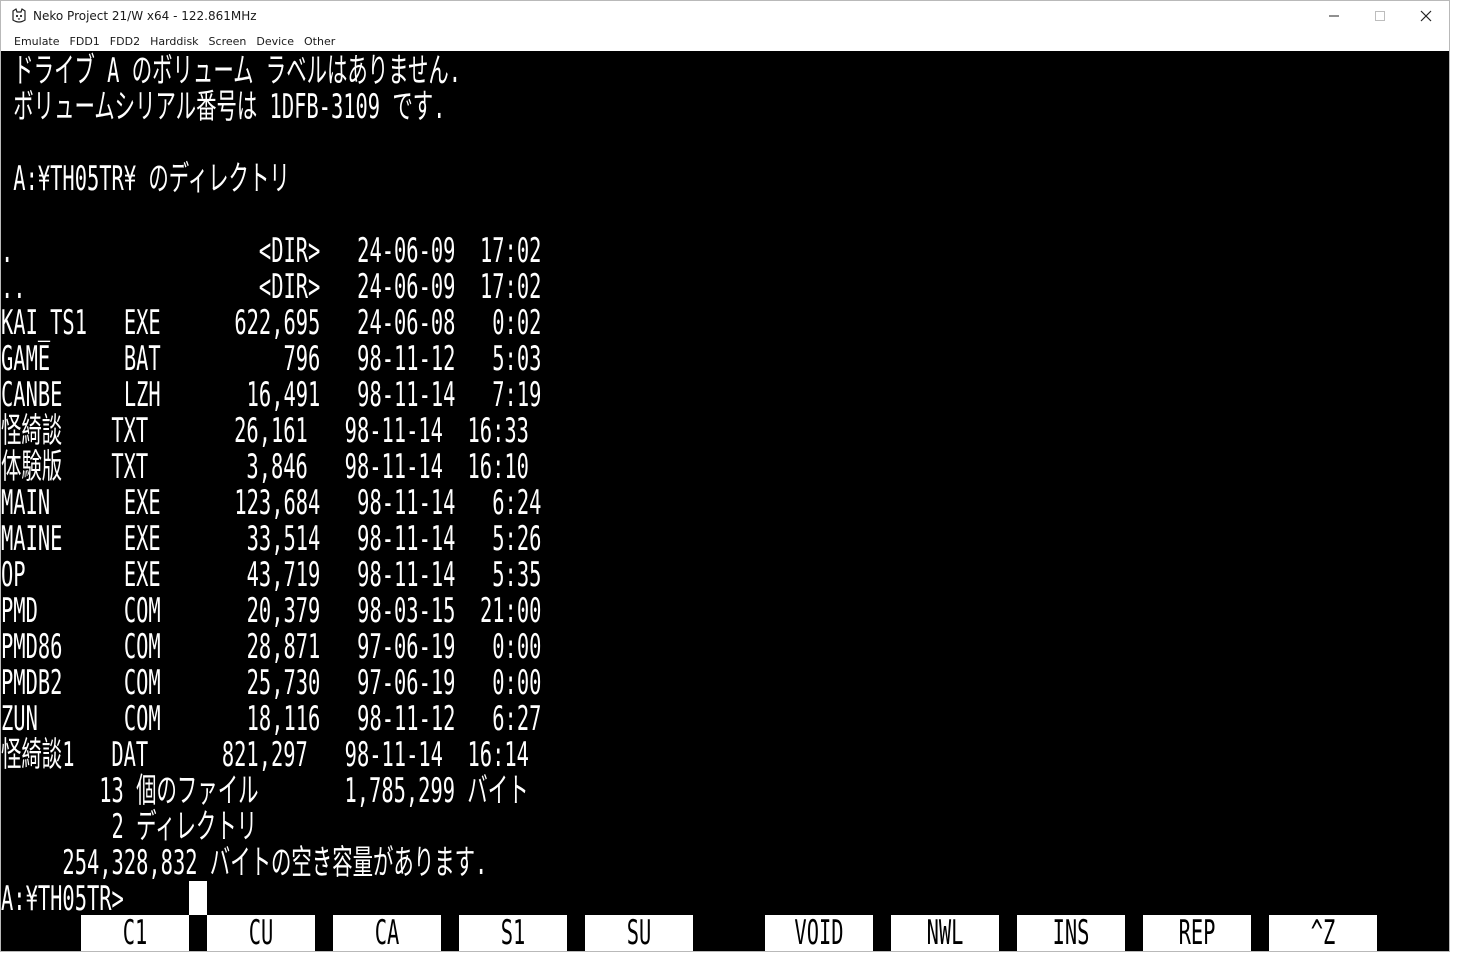  I want to click on fkey-label: ^Z, so click(1323, 933).